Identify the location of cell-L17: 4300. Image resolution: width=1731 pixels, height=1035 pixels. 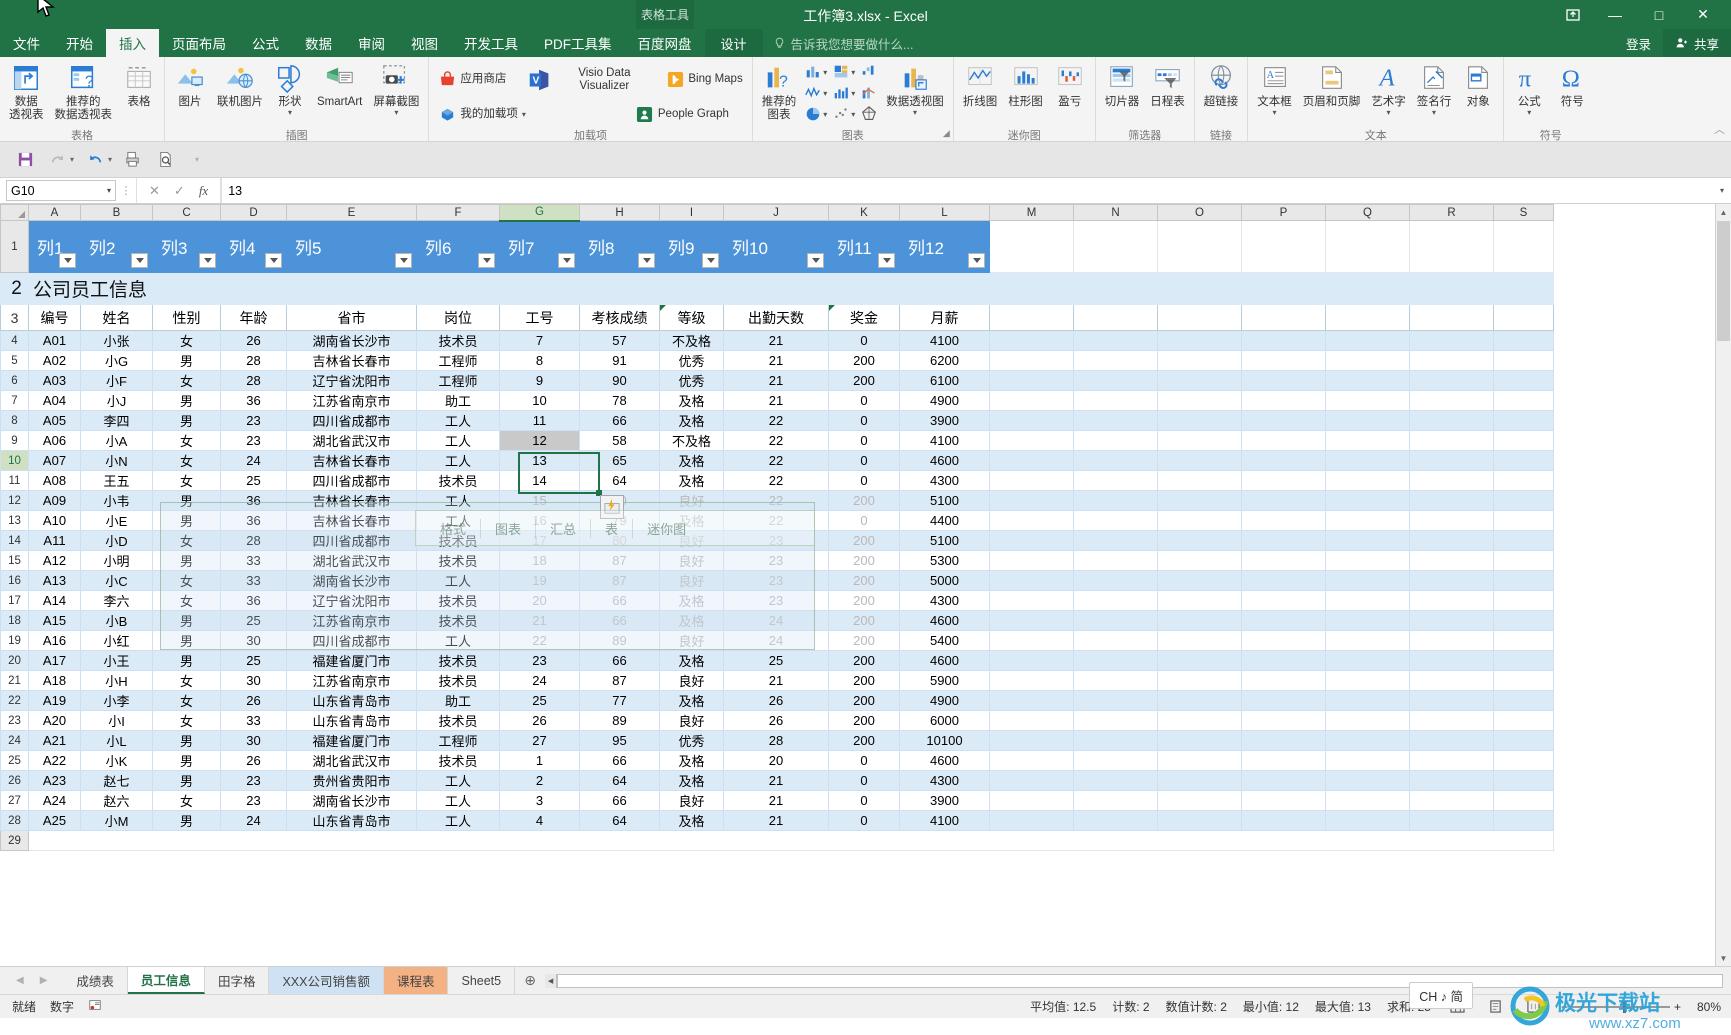
(944, 600).